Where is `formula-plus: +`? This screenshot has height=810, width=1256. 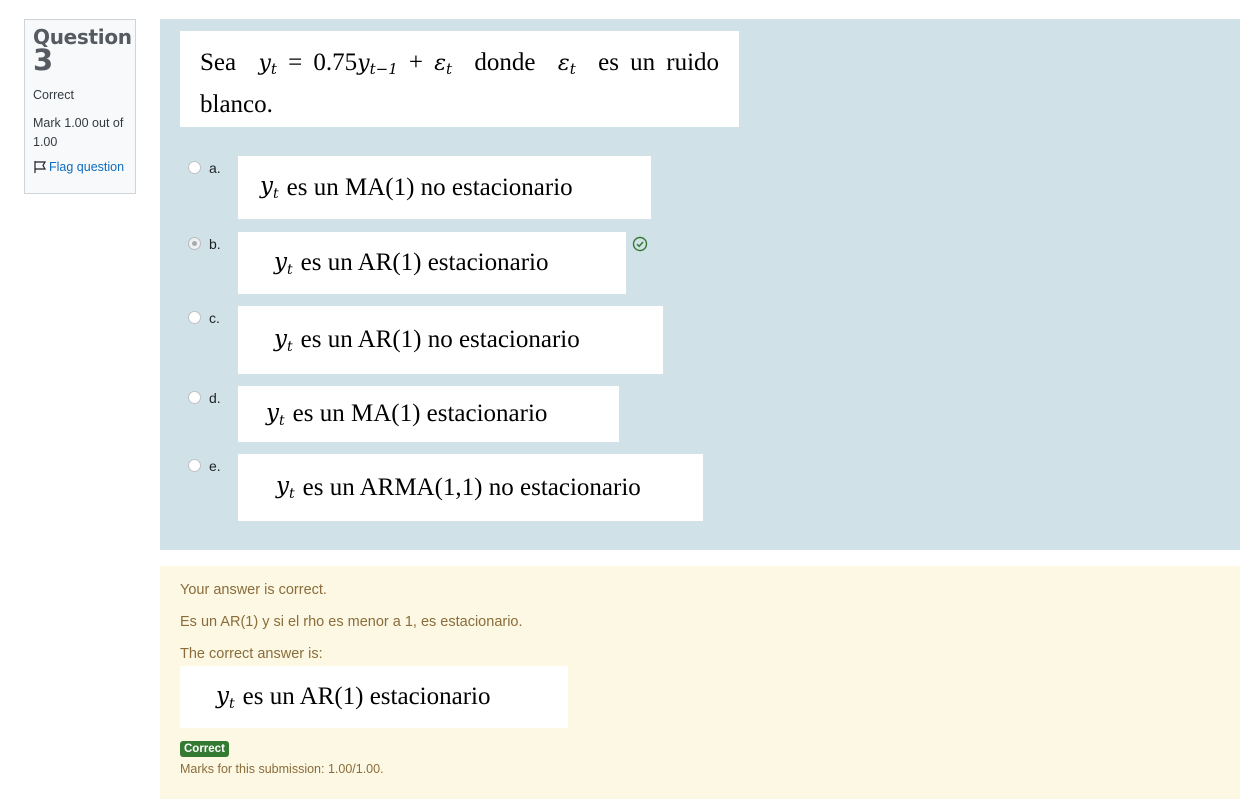 formula-plus: + is located at coordinates (416, 62).